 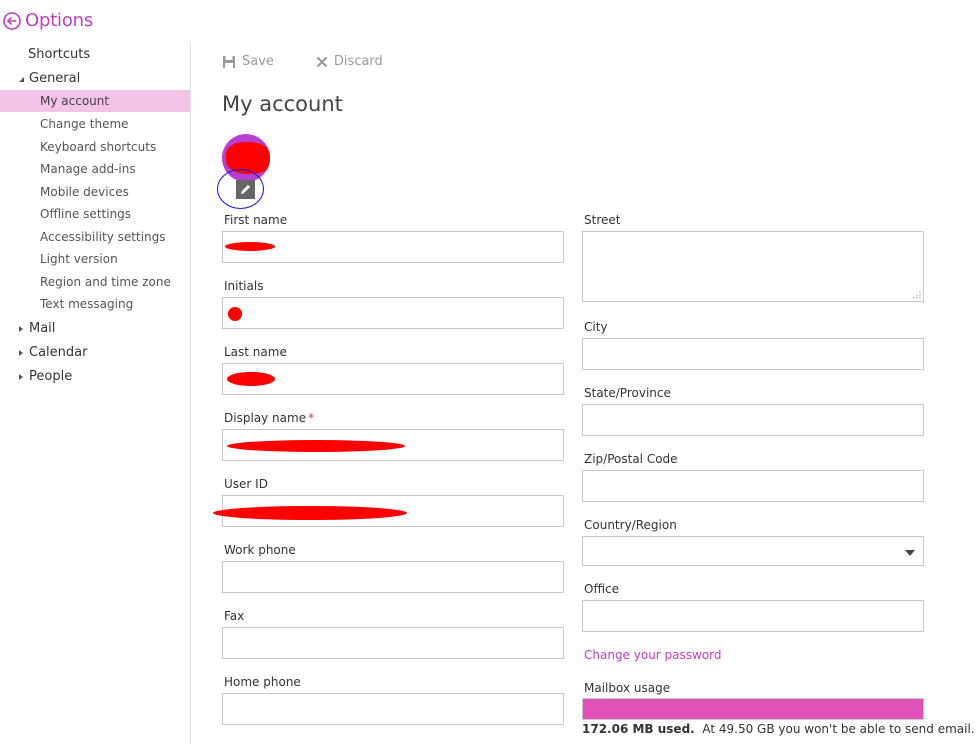 What do you see at coordinates (55, 78) in the screenshot?
I see `sidebar-section-general-label: General` at bounding box center [55, 78].